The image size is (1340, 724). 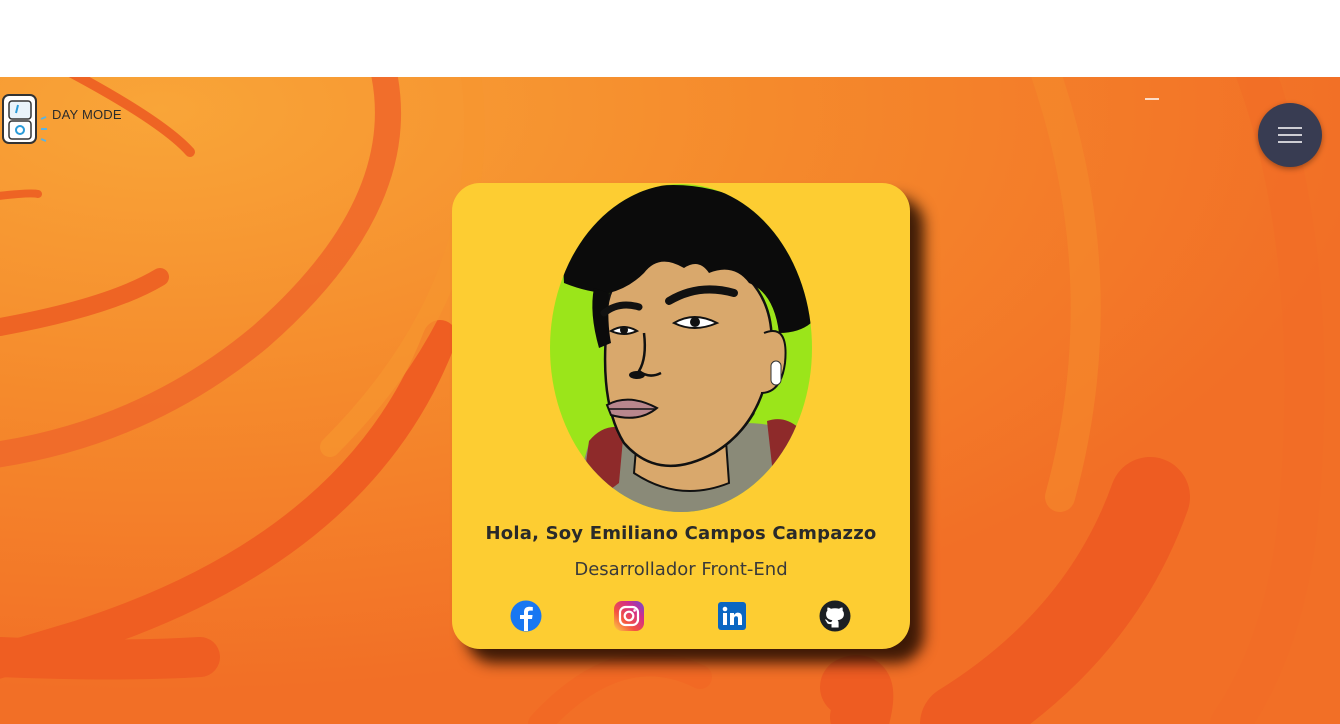 I want to click on top-bar, so click(x=670, y=38).